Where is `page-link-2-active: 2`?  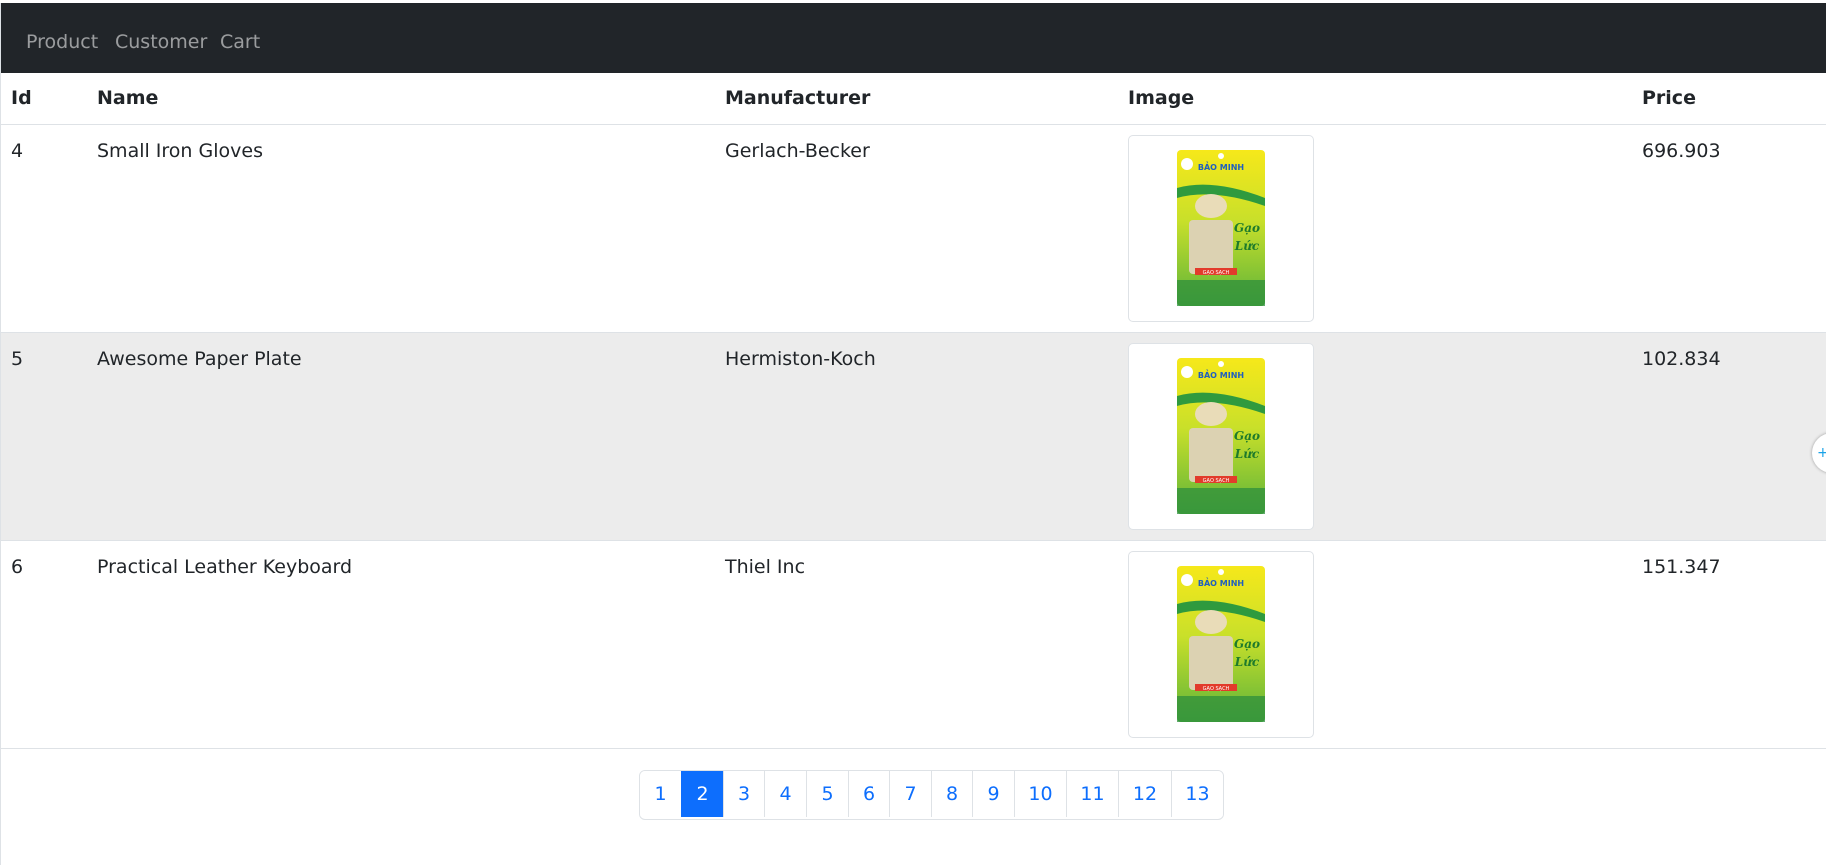
page-link-2-active: 2 is located at coordinates (702, 794).